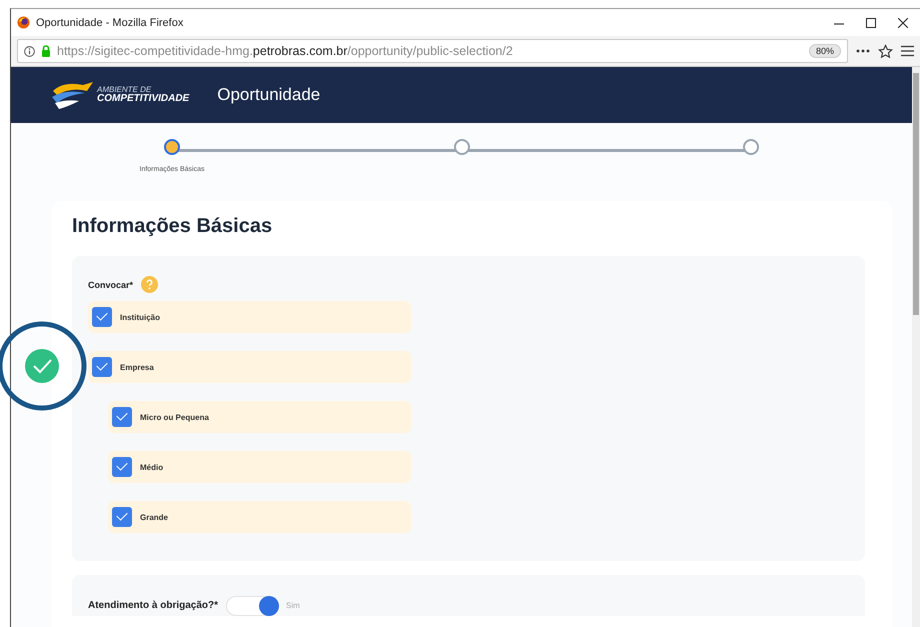  Describe the element at coordinates (885, 51) in the screenshot. I see `star-icon` at that location.